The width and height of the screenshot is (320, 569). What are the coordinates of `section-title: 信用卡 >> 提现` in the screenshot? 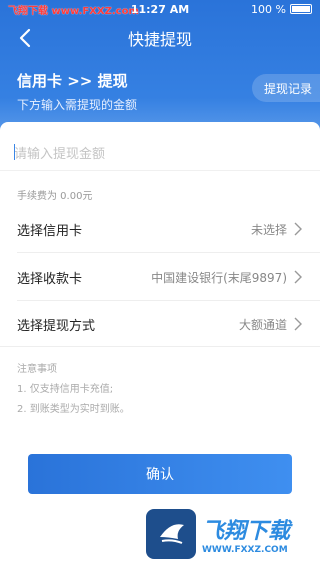 It's located at (72, 81).